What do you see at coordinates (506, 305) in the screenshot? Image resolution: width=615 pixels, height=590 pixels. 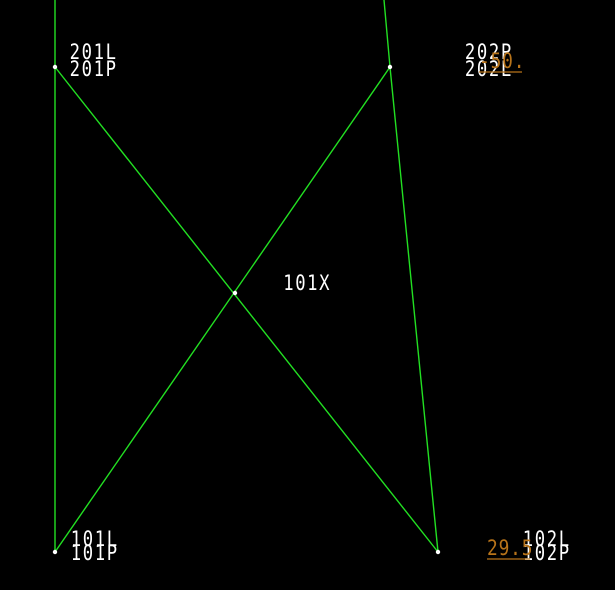 I see `annotations: -50. 29.5` at bounding box center [506, 305].